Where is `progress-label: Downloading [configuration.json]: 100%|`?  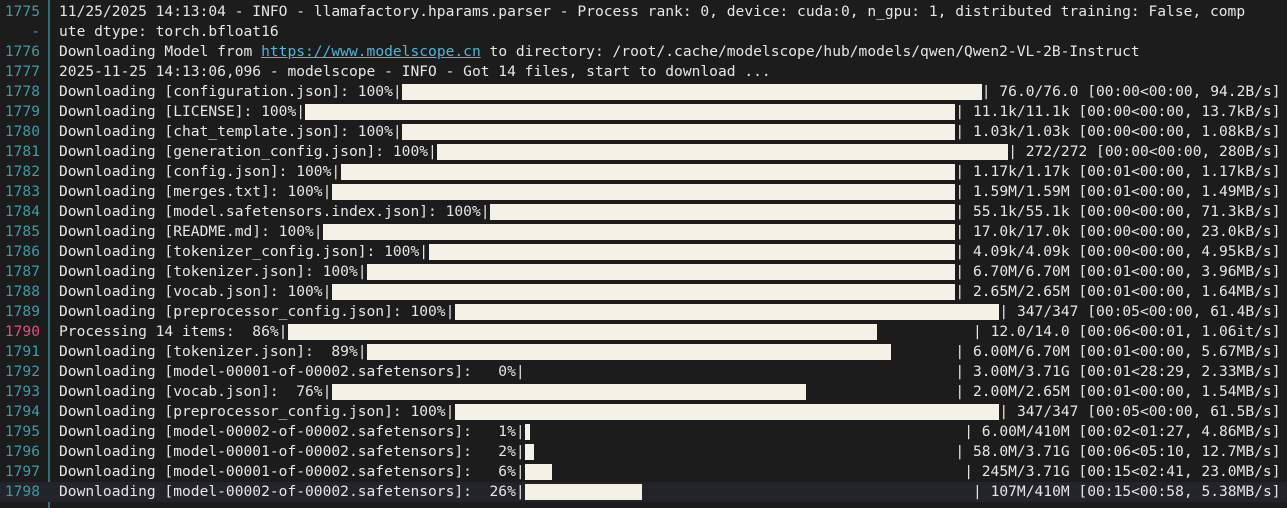
progress-label: Downloading [configuration.json]: 100%| is located at coordinates (230, 91).